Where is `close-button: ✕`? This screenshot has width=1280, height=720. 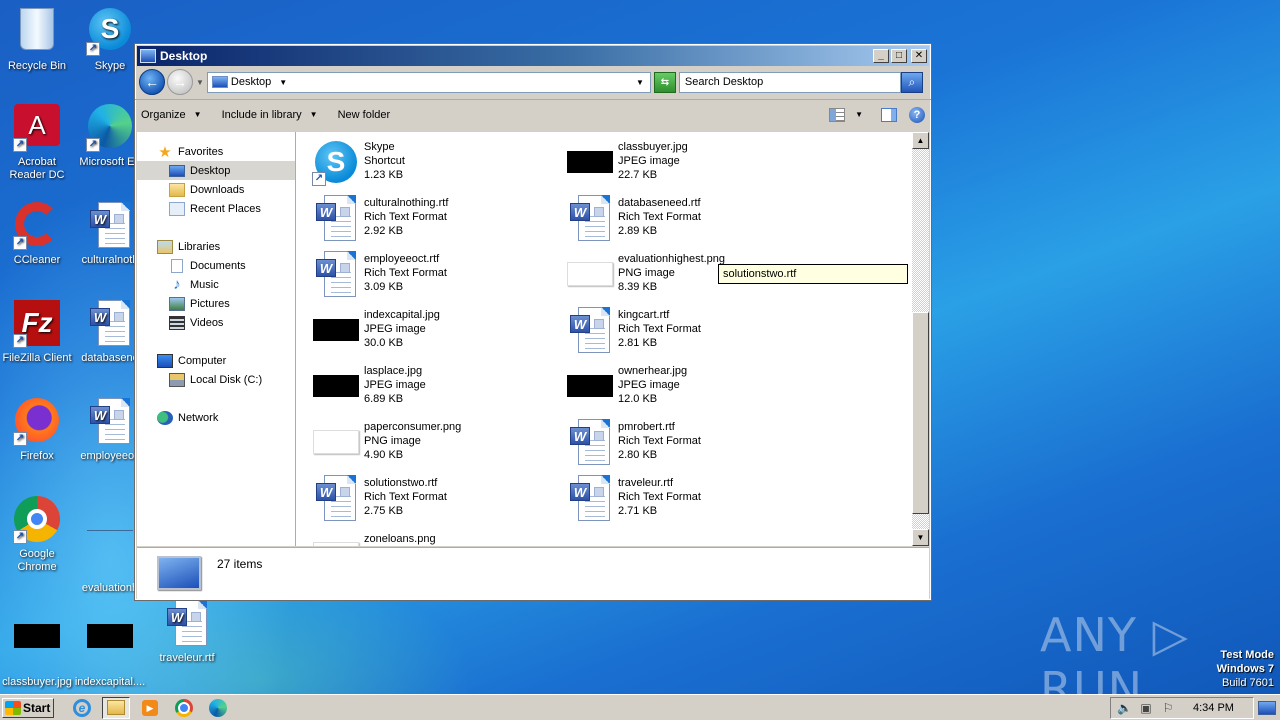
close-button: ✕ is located at coordinates (919, 56).